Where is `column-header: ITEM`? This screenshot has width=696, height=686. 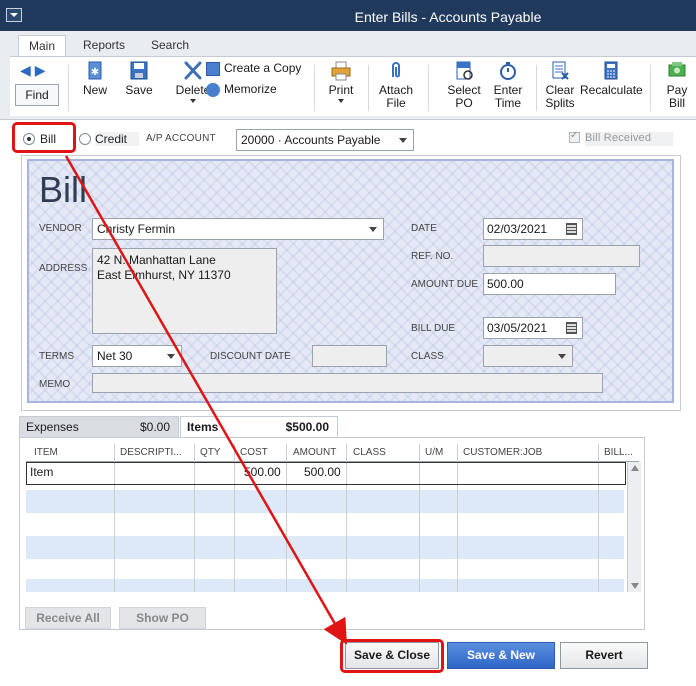
column-header: ITEM is located at coordinates (46, 452).